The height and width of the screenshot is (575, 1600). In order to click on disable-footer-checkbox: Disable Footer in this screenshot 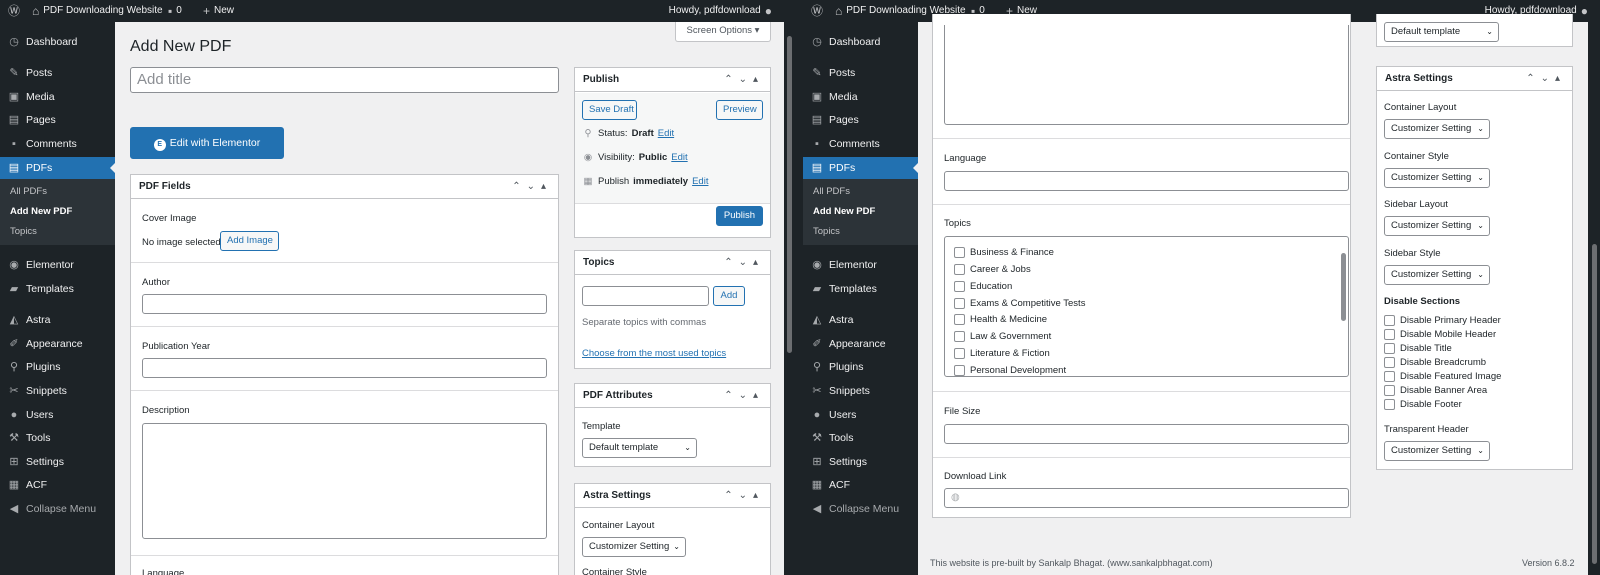, I will do `click(1423, 404)`.